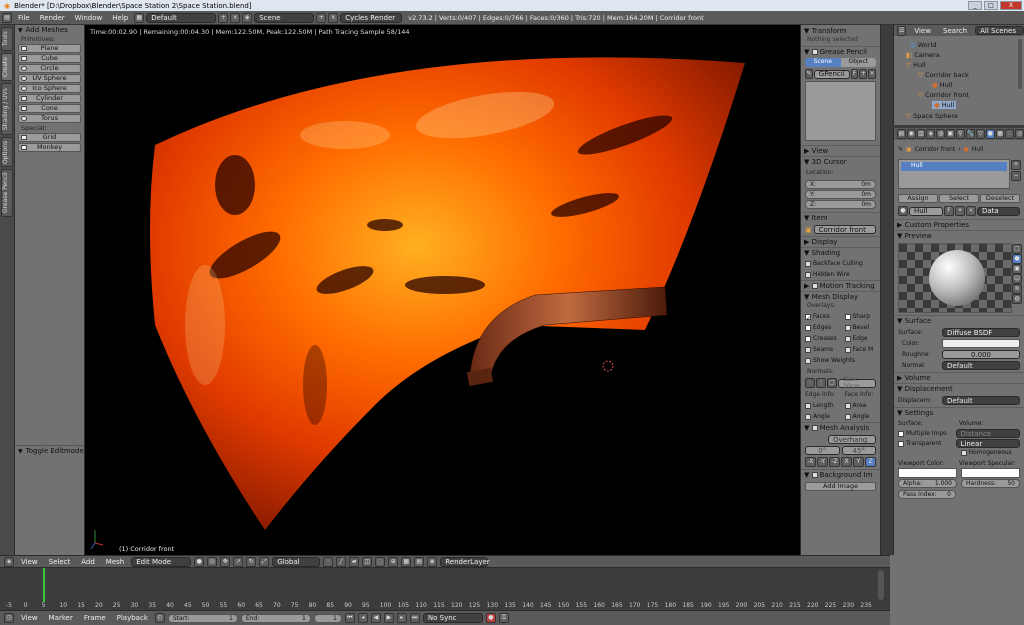 The image size is (1024, 625). What do you see at coordinates (7, 67) in the screenshot?
I see `tab-create: Create` at bounding box center [7, 67].